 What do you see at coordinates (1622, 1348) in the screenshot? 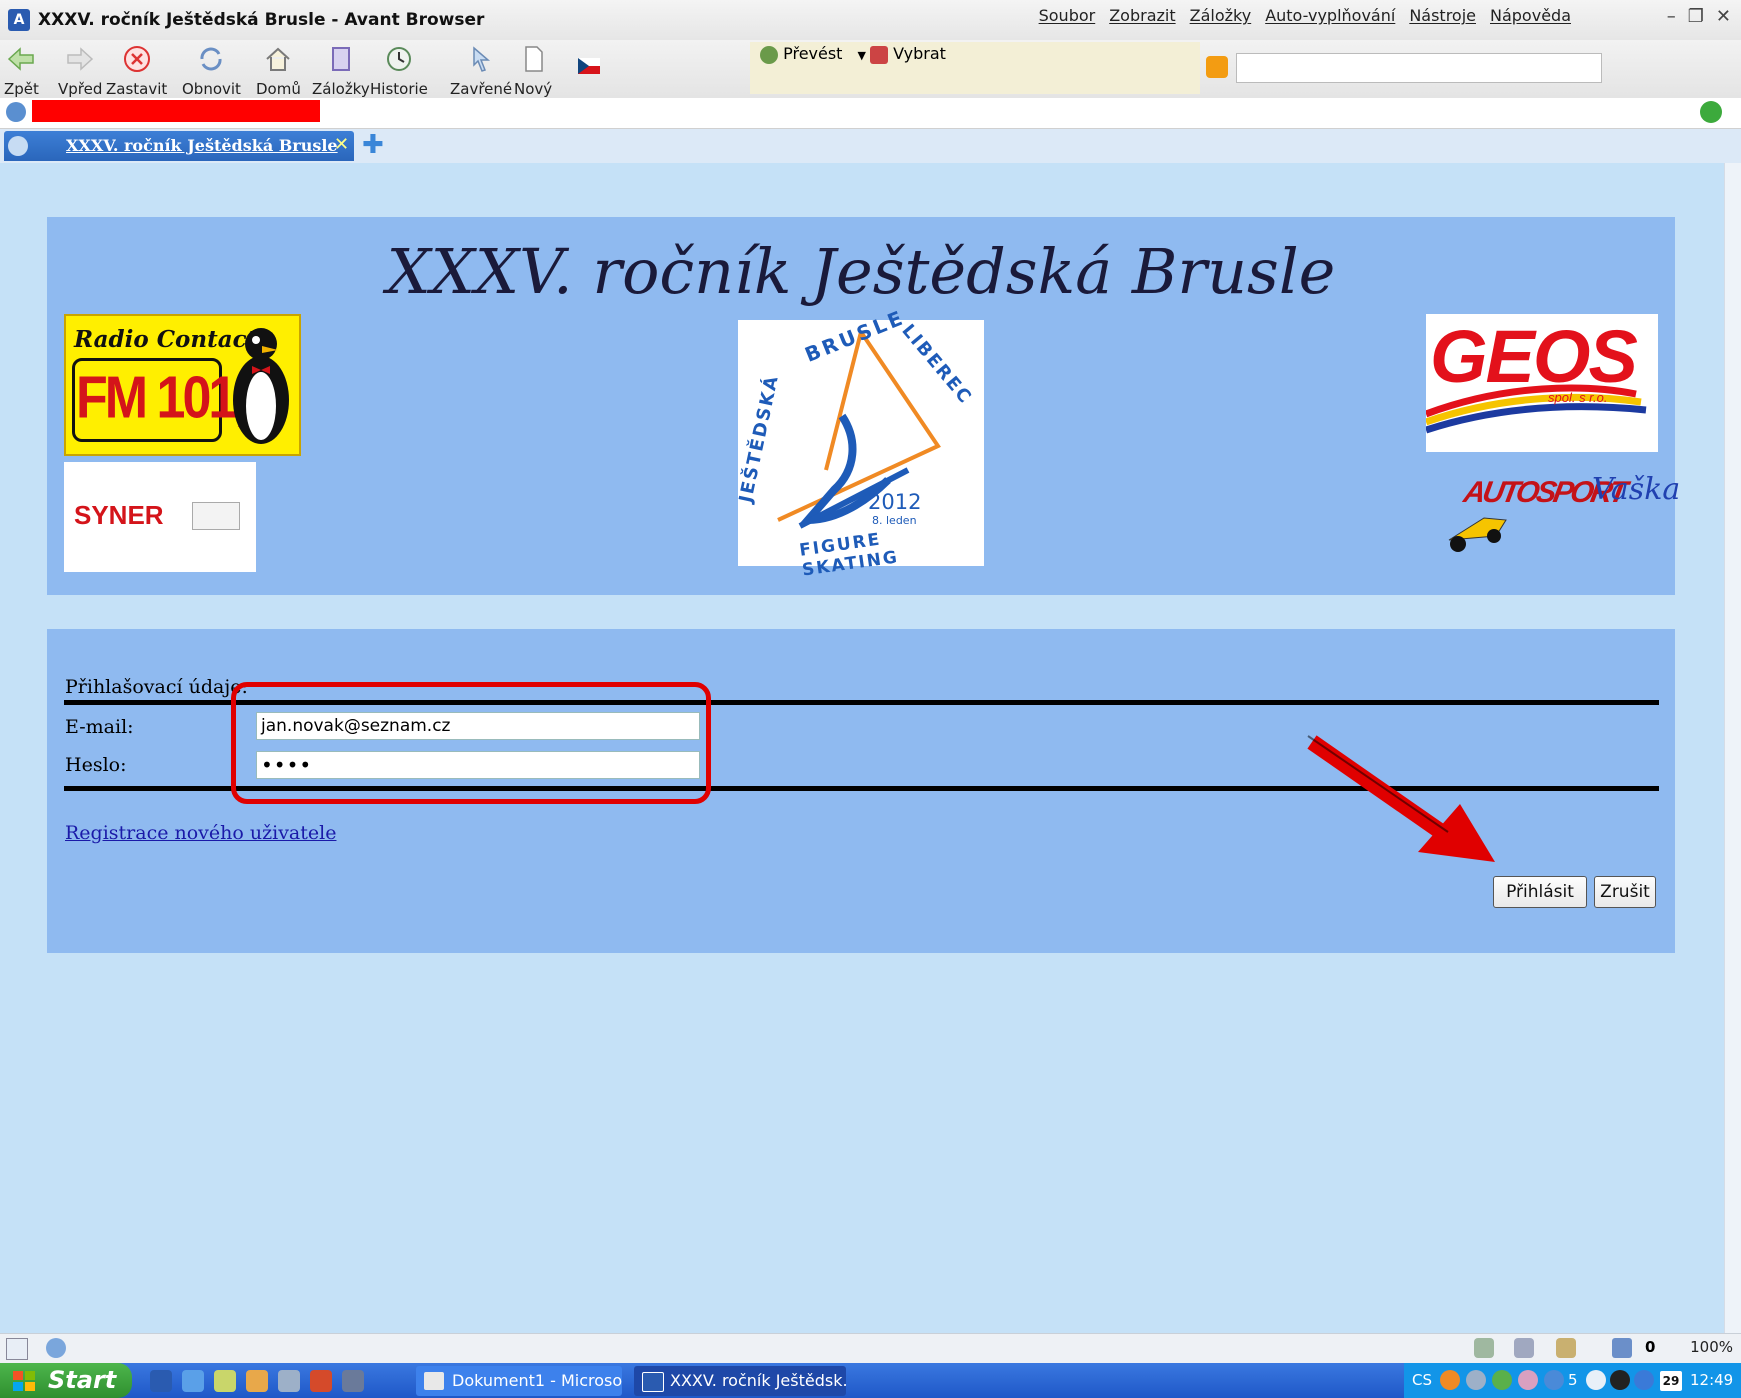
I see `status-popup-icon` at bounding box center [1622, 1348].